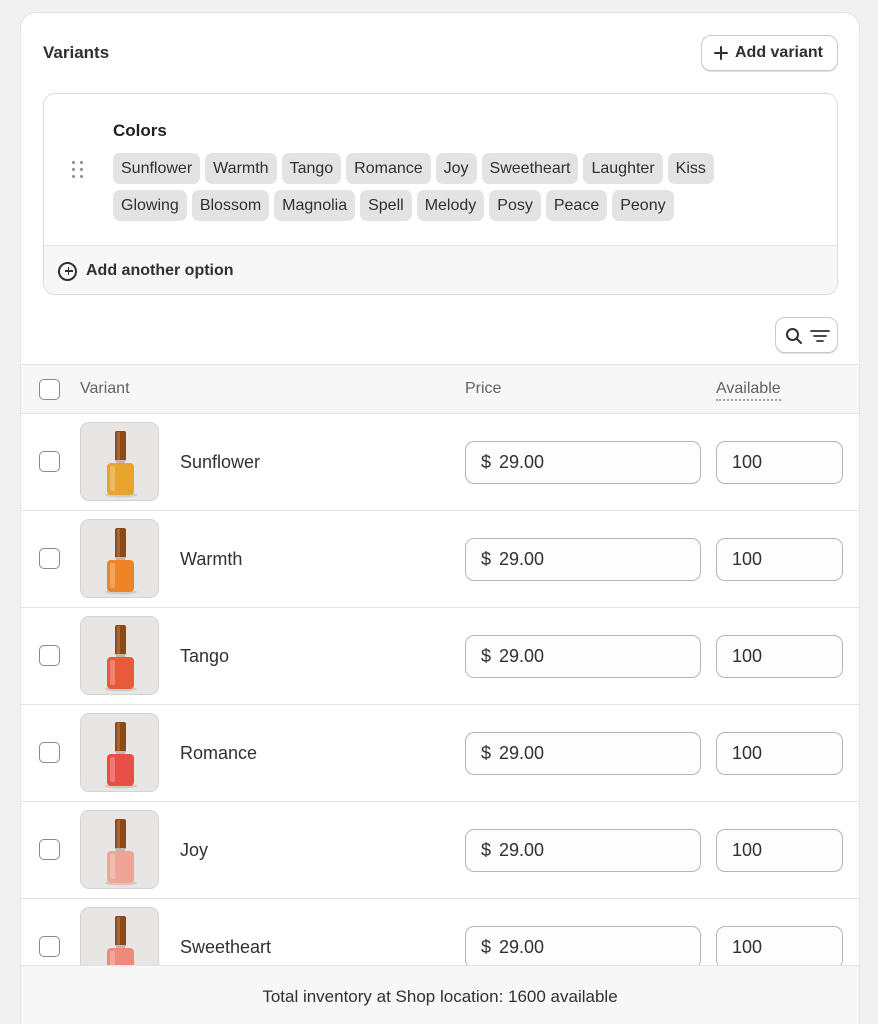  I want to click on add-another-option-label: Add another option, so click(160, 270).